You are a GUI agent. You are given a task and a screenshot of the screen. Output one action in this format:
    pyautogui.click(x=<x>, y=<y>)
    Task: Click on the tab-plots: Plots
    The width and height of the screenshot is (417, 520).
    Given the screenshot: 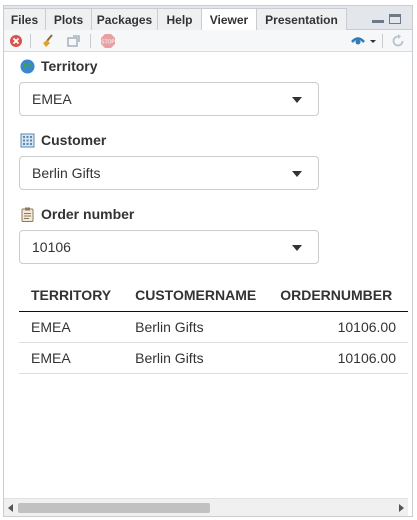 What is the action you would take?
    pyautogui.click(x=69, y=19)
    